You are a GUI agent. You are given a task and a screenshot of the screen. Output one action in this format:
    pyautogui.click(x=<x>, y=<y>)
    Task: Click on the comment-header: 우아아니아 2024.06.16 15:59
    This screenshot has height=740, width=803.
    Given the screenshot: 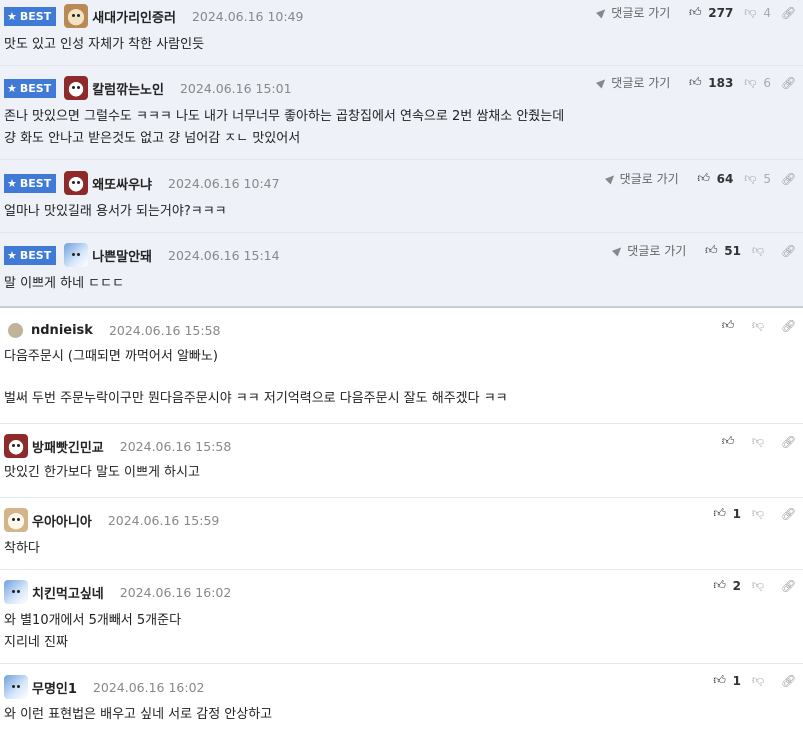 What is the action you would take?
    pyautogui.click(x=111, y=520)
    